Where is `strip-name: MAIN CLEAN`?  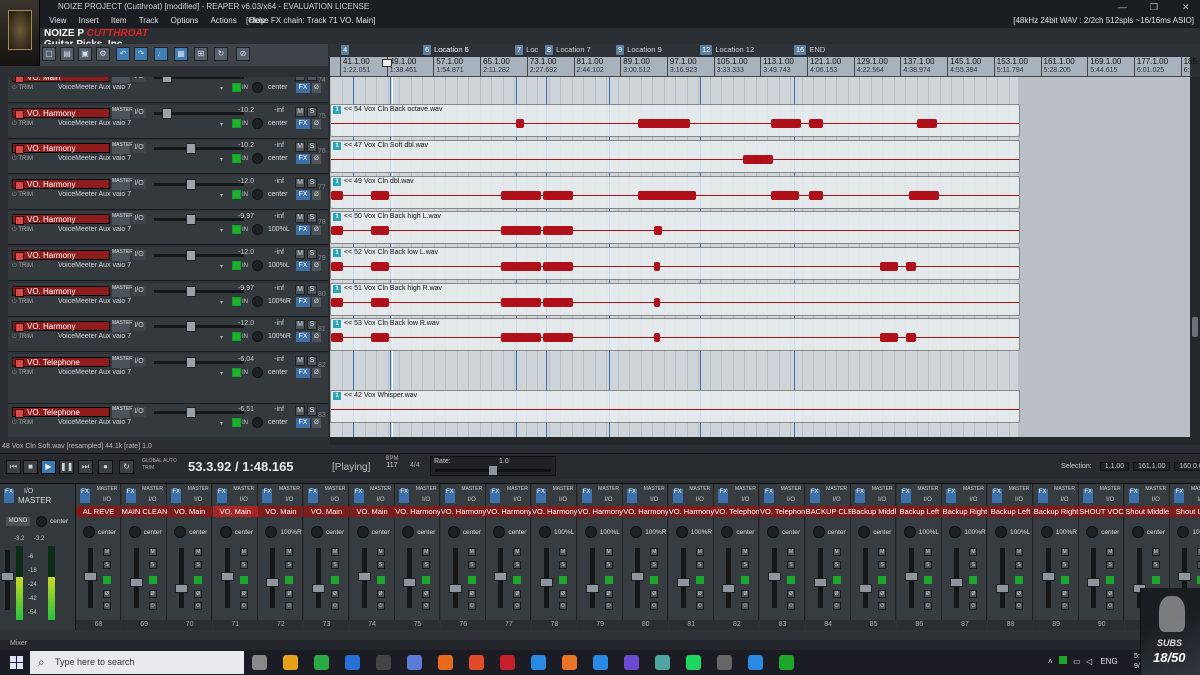
strip-name: MAIN CLEAN is located at coordinates (144, 511).